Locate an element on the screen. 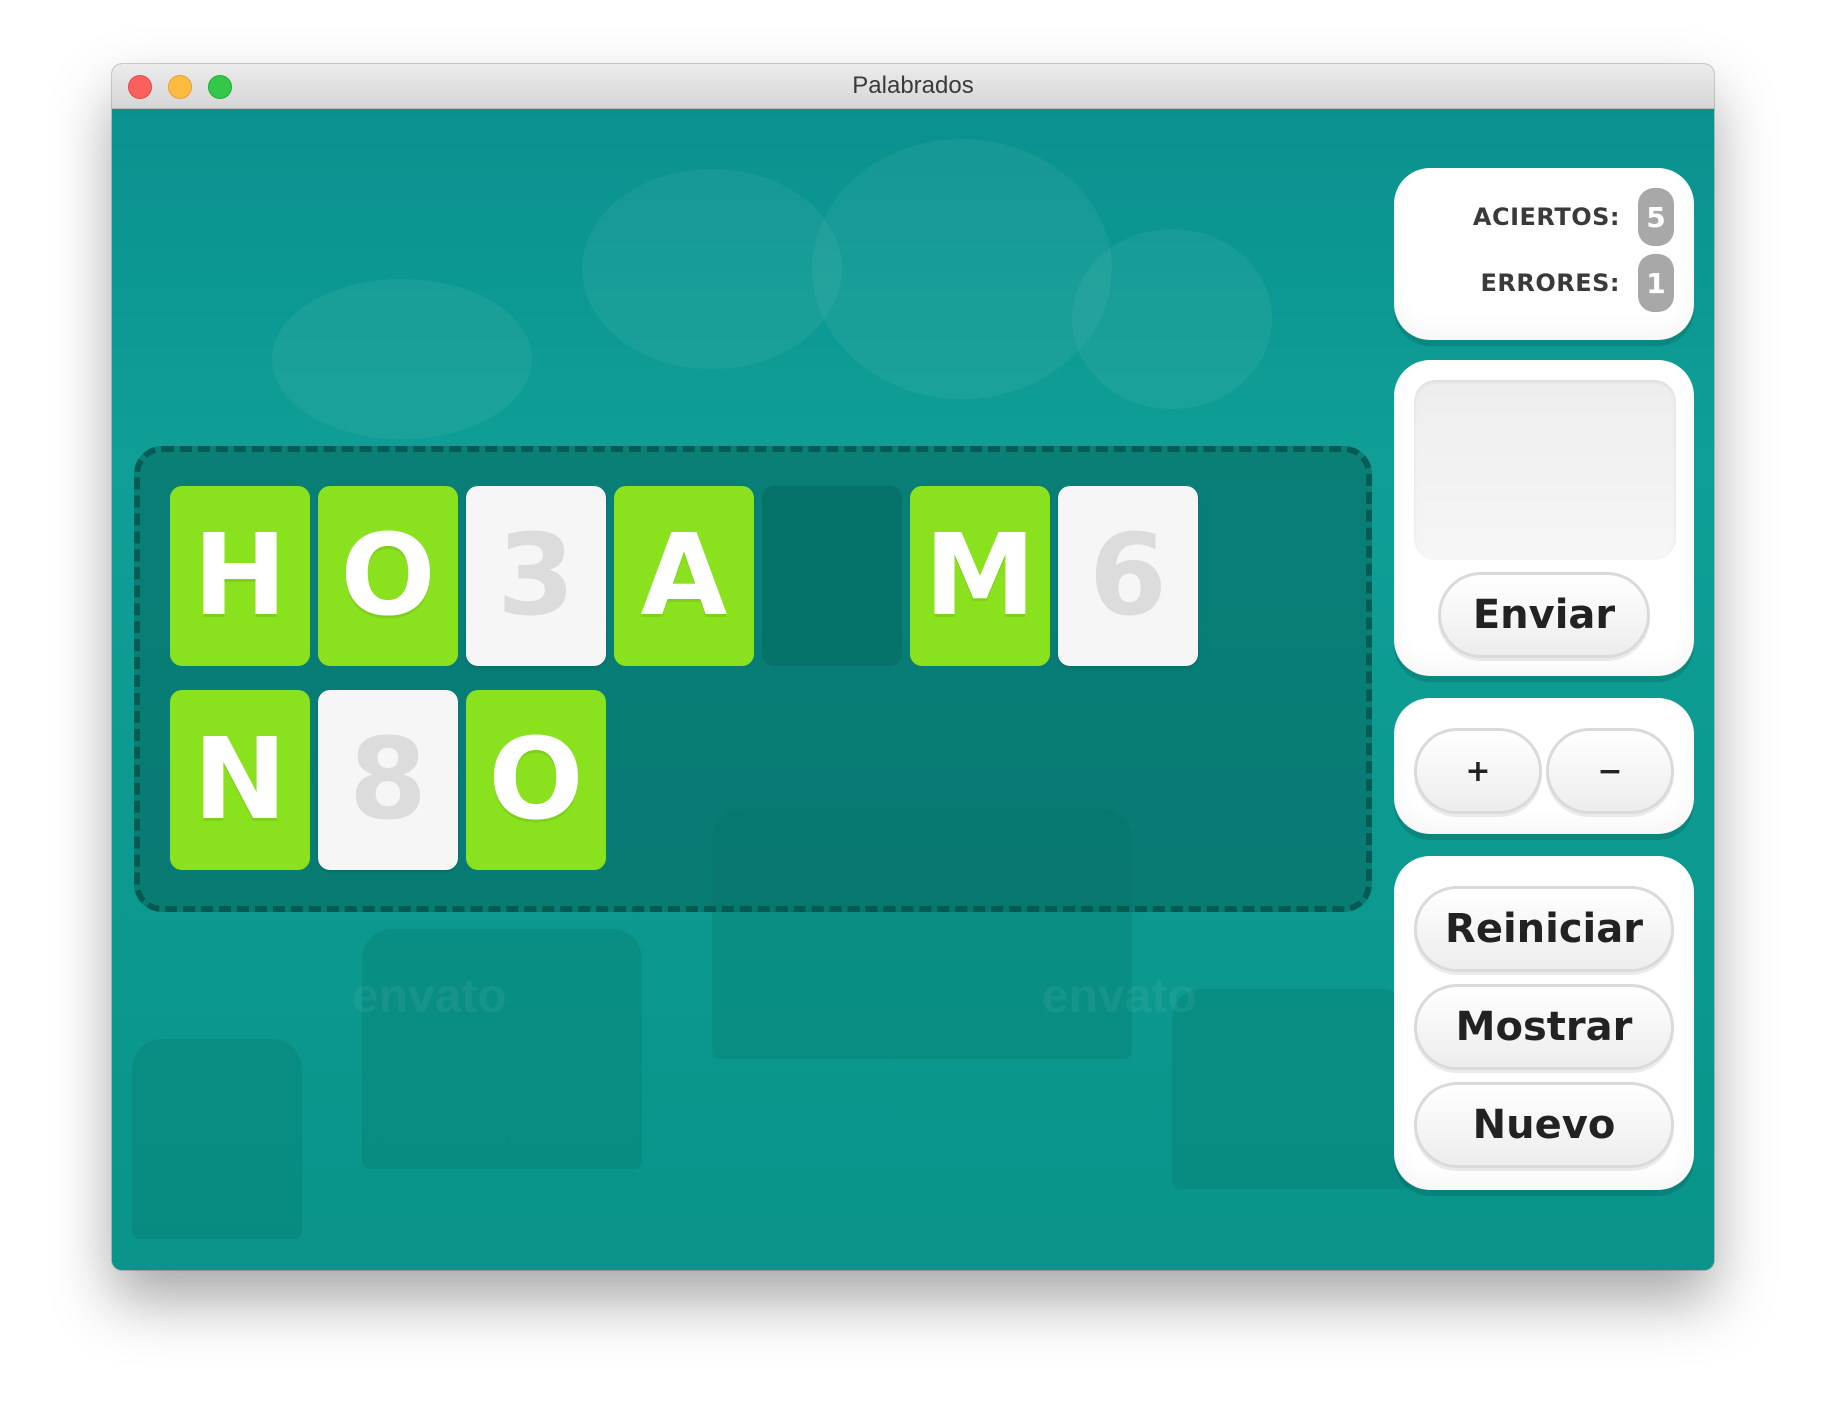 This screenshot has height=1428, width=1824. zoom-panel: + − is located at coordinates (1544, 766).